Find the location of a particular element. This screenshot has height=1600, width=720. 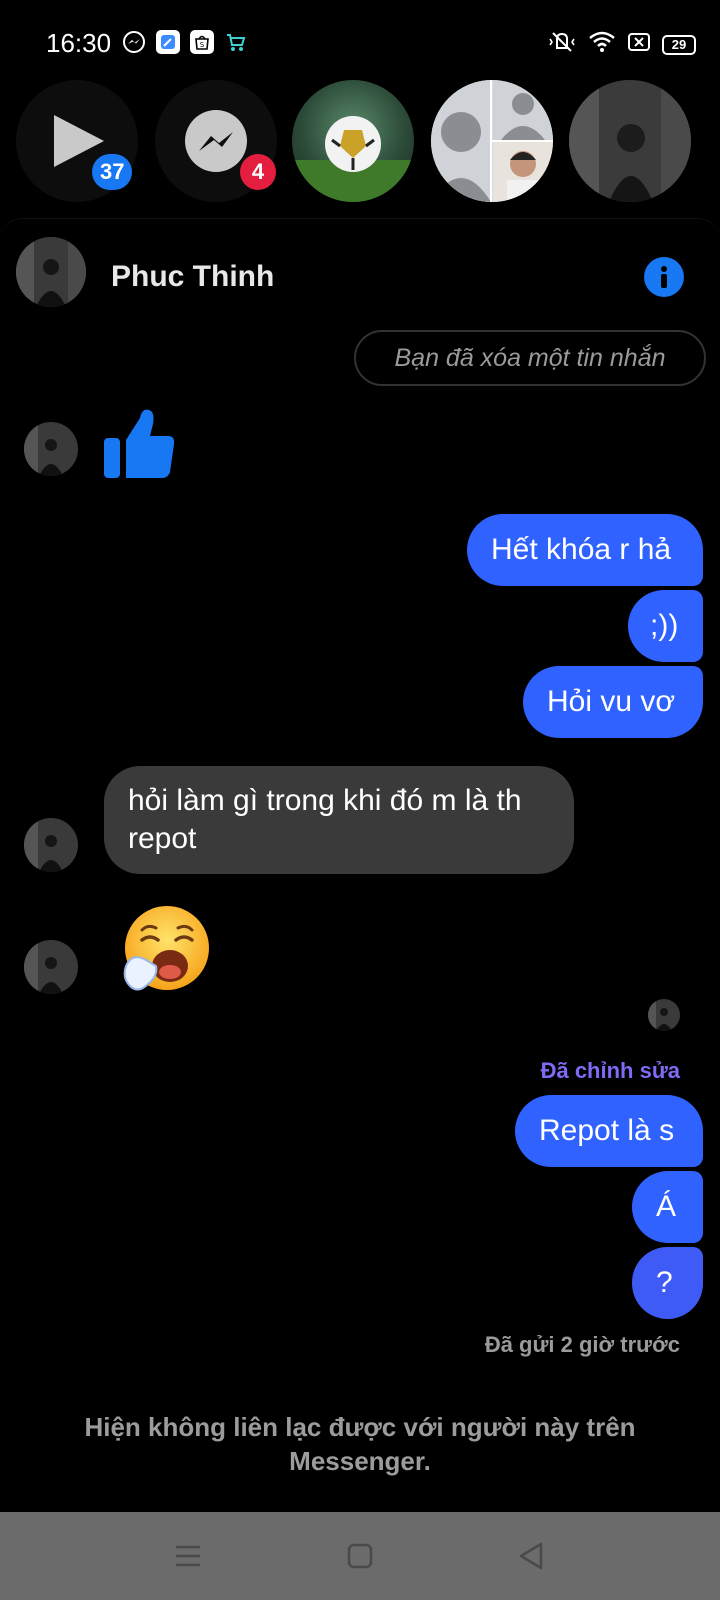

menu-icon is located at coordinates (188, 1556).